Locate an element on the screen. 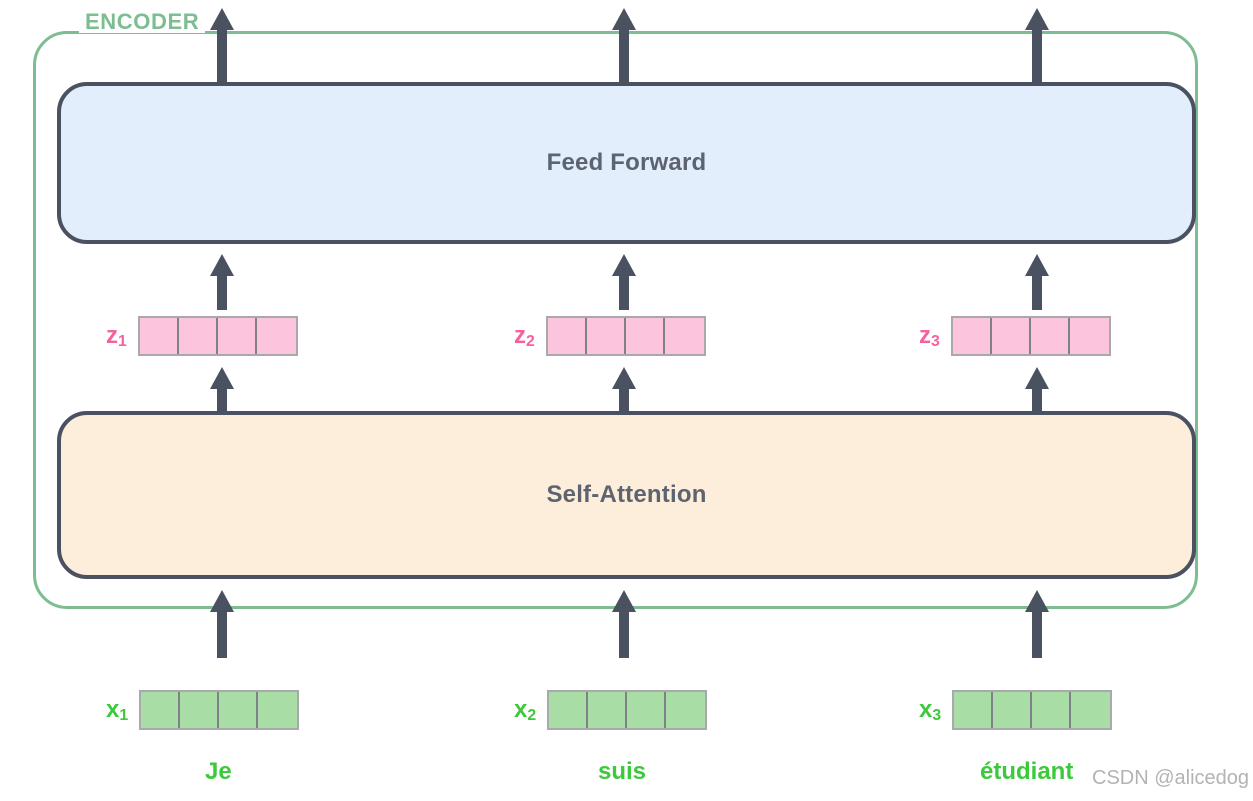  vector-x2-symbol: x is located at coordinates (521, 709).